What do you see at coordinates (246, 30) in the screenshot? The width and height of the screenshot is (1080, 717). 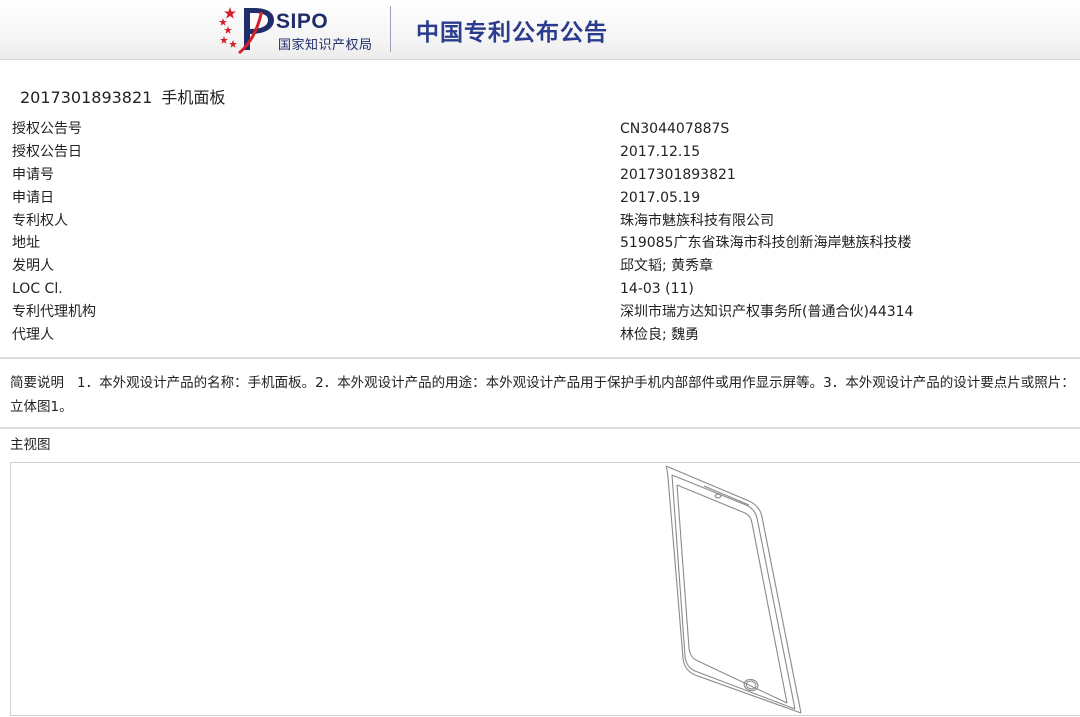 I see `sipo-emblem-icon` at bounding box center [246, 30].